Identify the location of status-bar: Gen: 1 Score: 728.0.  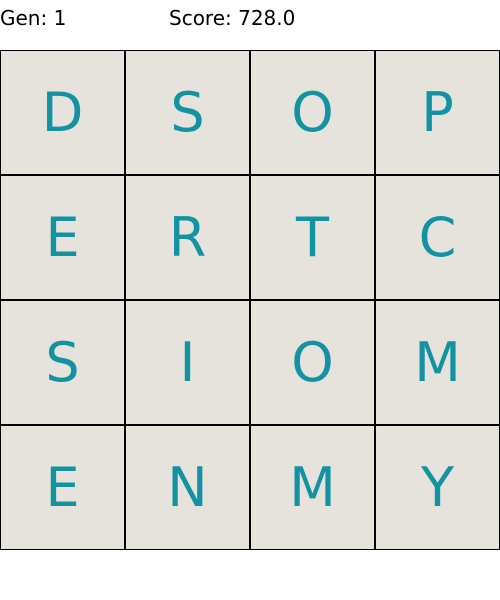
(250, 18).